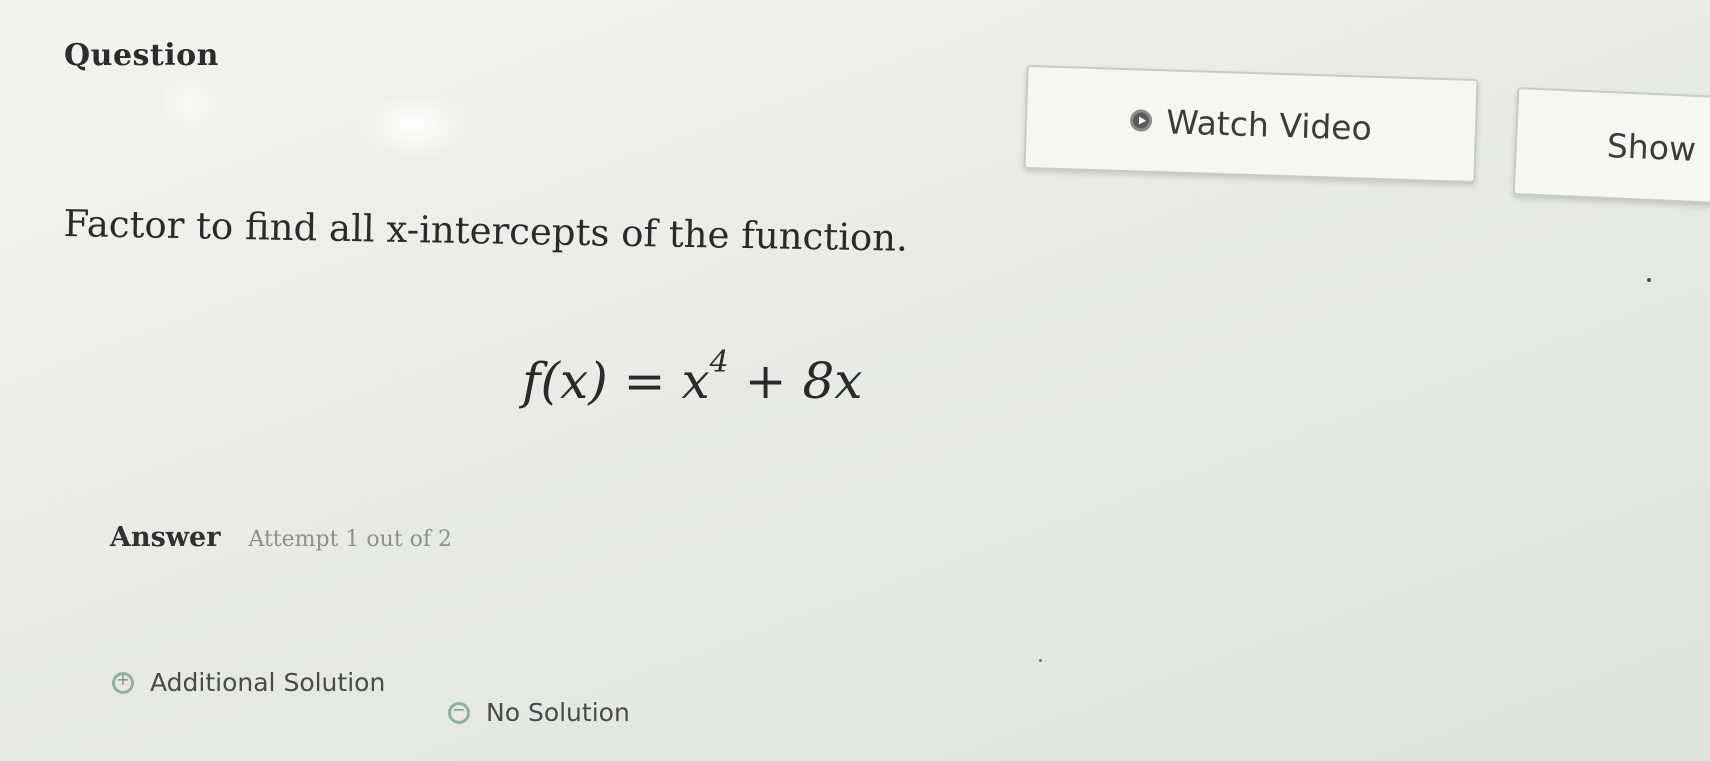 The image size is (1710, 761). I want to click on no-solution-button: − No Solution, so click(539, 712).